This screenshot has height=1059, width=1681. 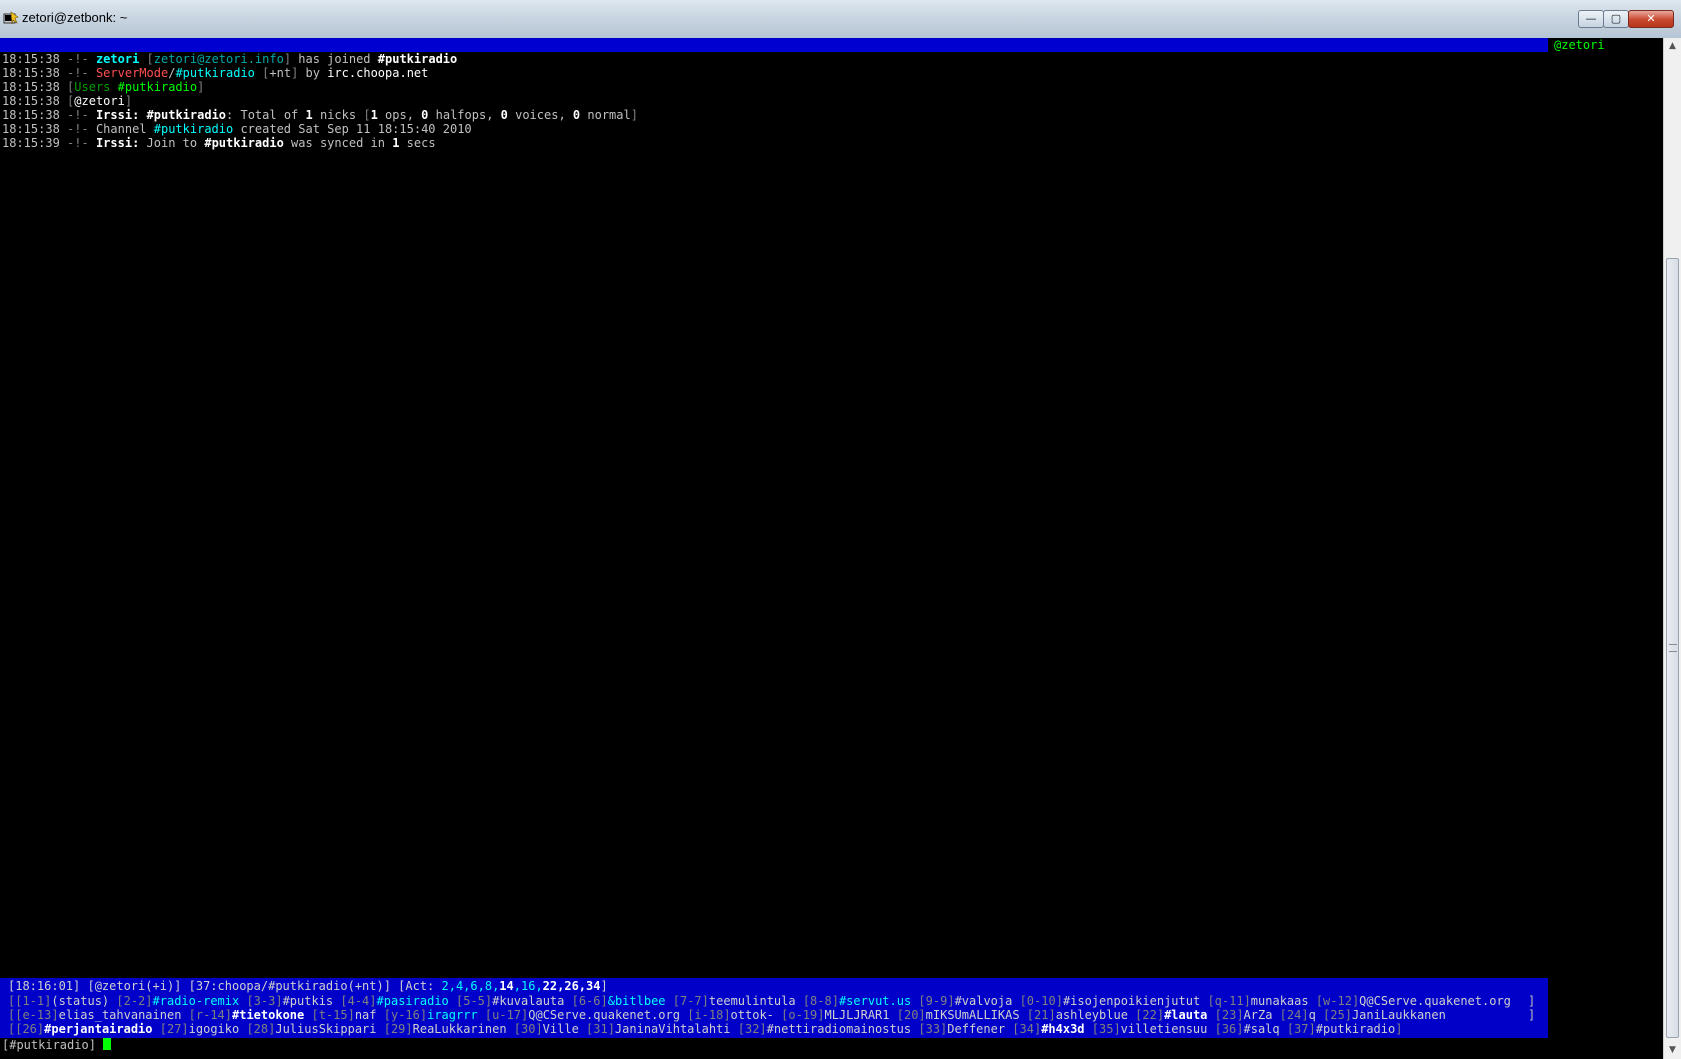 I want to click on status-segment: [q-11], so click(x=1225, y=1001).